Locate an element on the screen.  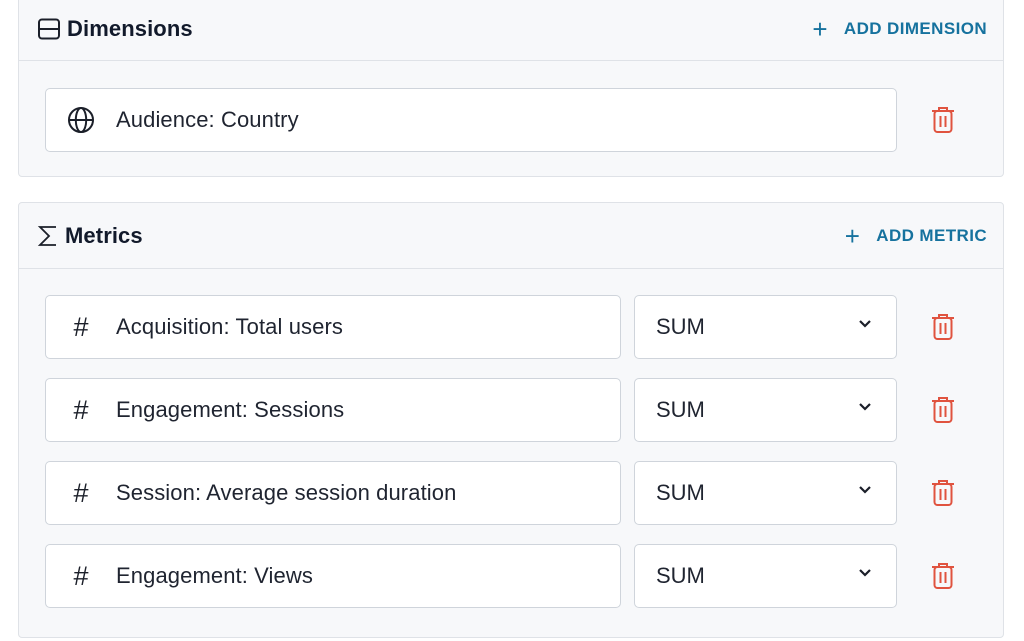
dimensions-title-text: Dimensions is located at coordinates (130, 28).